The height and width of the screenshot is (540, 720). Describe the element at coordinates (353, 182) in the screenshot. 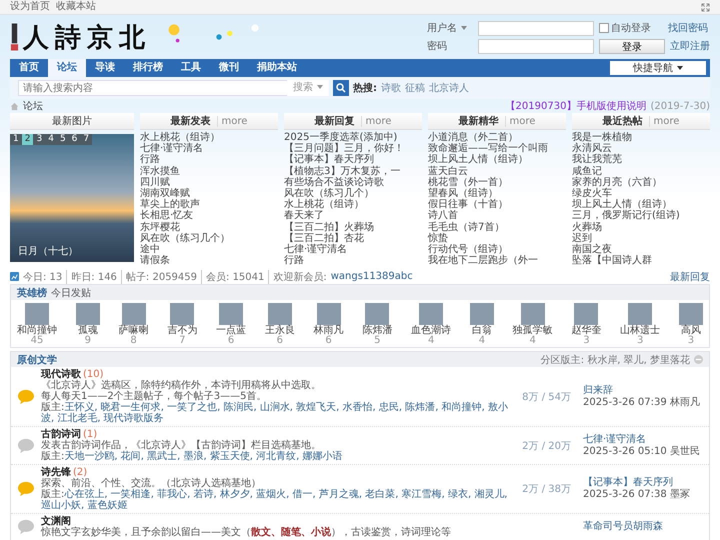

I see `thread-link: 有些场合不益谈论诗歌` at that location.